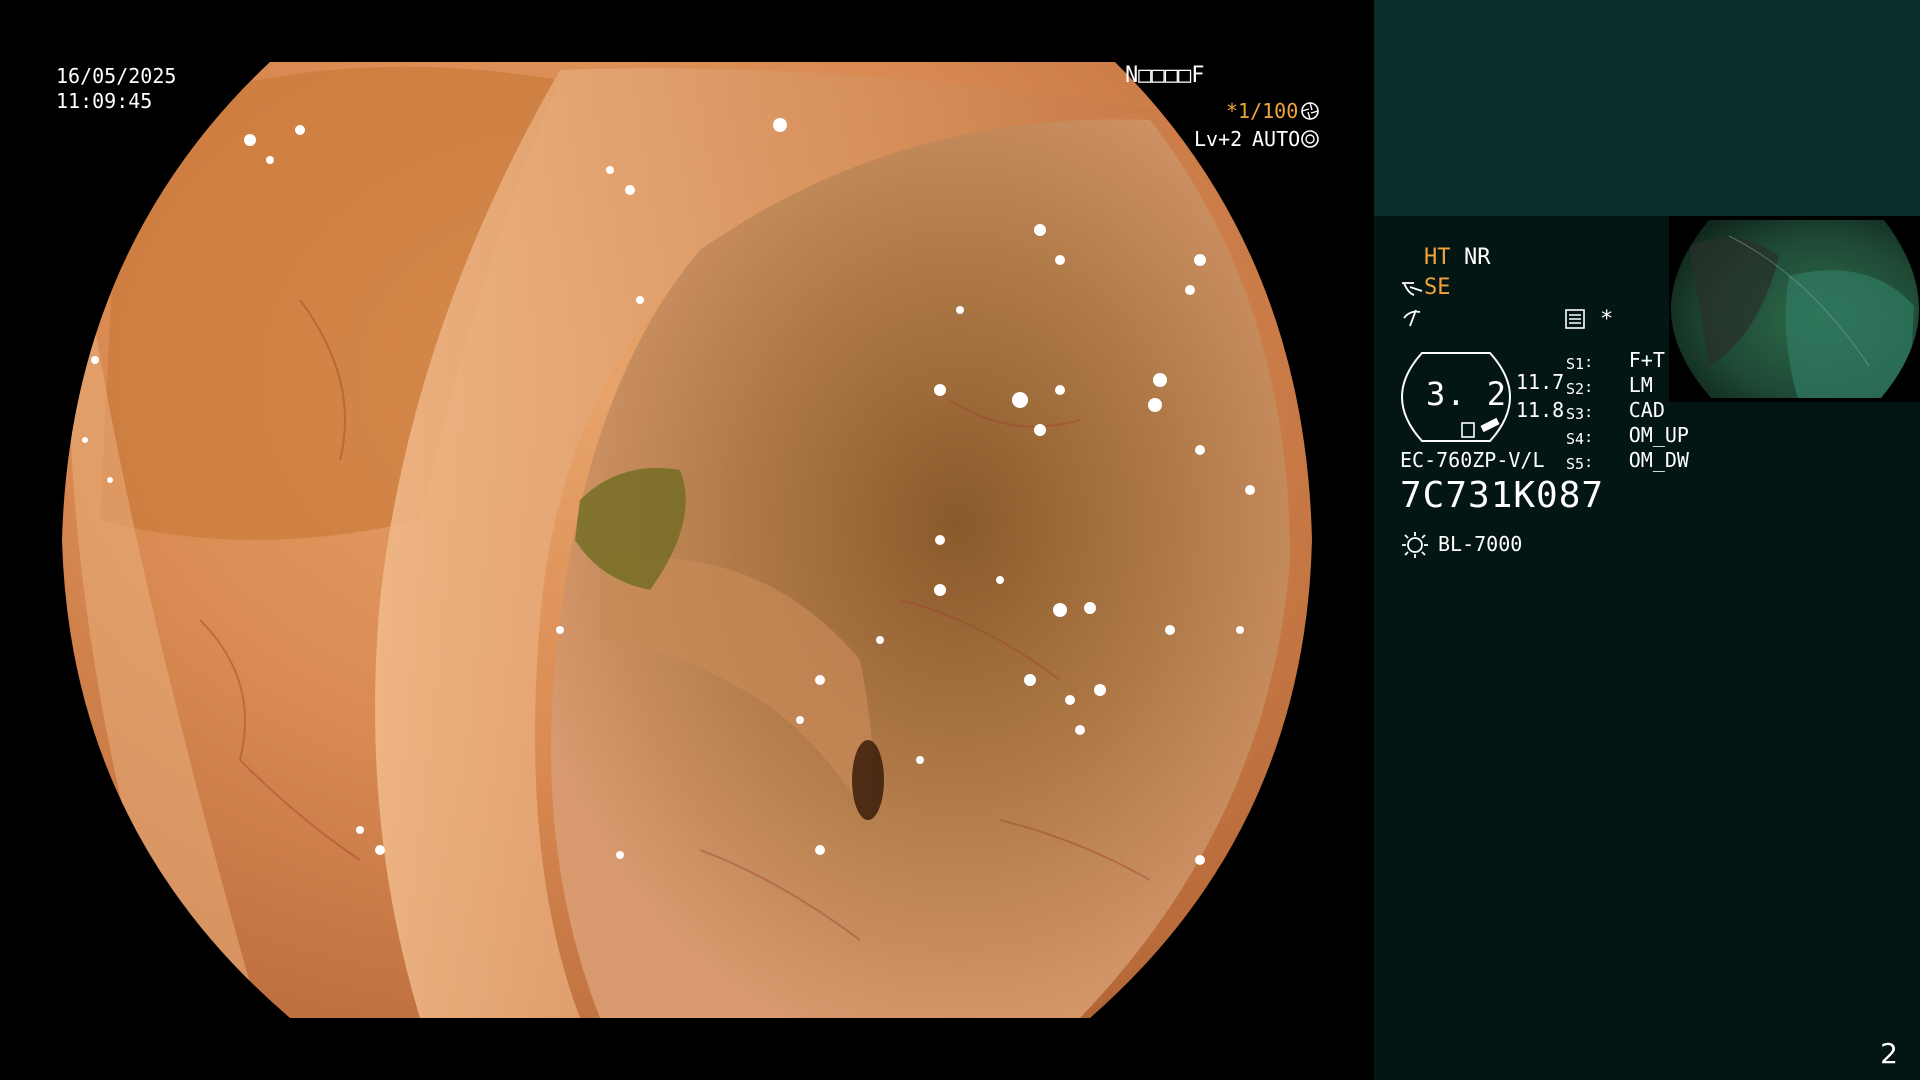 Image resolution: width=1920 pixels, height=1080 pixels. What do you see at coordinates (1575, 319) in the screenshot?
I see `memory-card-icon` at bounding box center [1575, 319].